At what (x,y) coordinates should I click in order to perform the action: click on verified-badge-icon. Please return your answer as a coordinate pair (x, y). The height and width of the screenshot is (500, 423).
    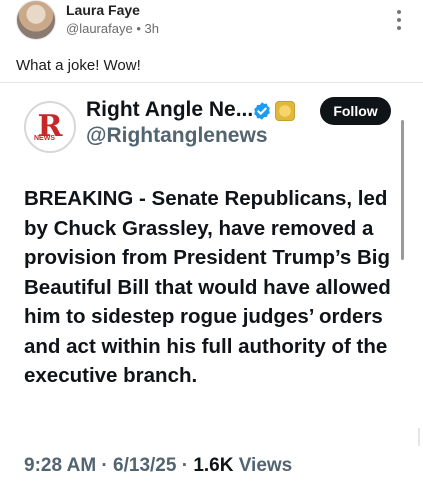
    Looking at the image, I should click on (262, 111).